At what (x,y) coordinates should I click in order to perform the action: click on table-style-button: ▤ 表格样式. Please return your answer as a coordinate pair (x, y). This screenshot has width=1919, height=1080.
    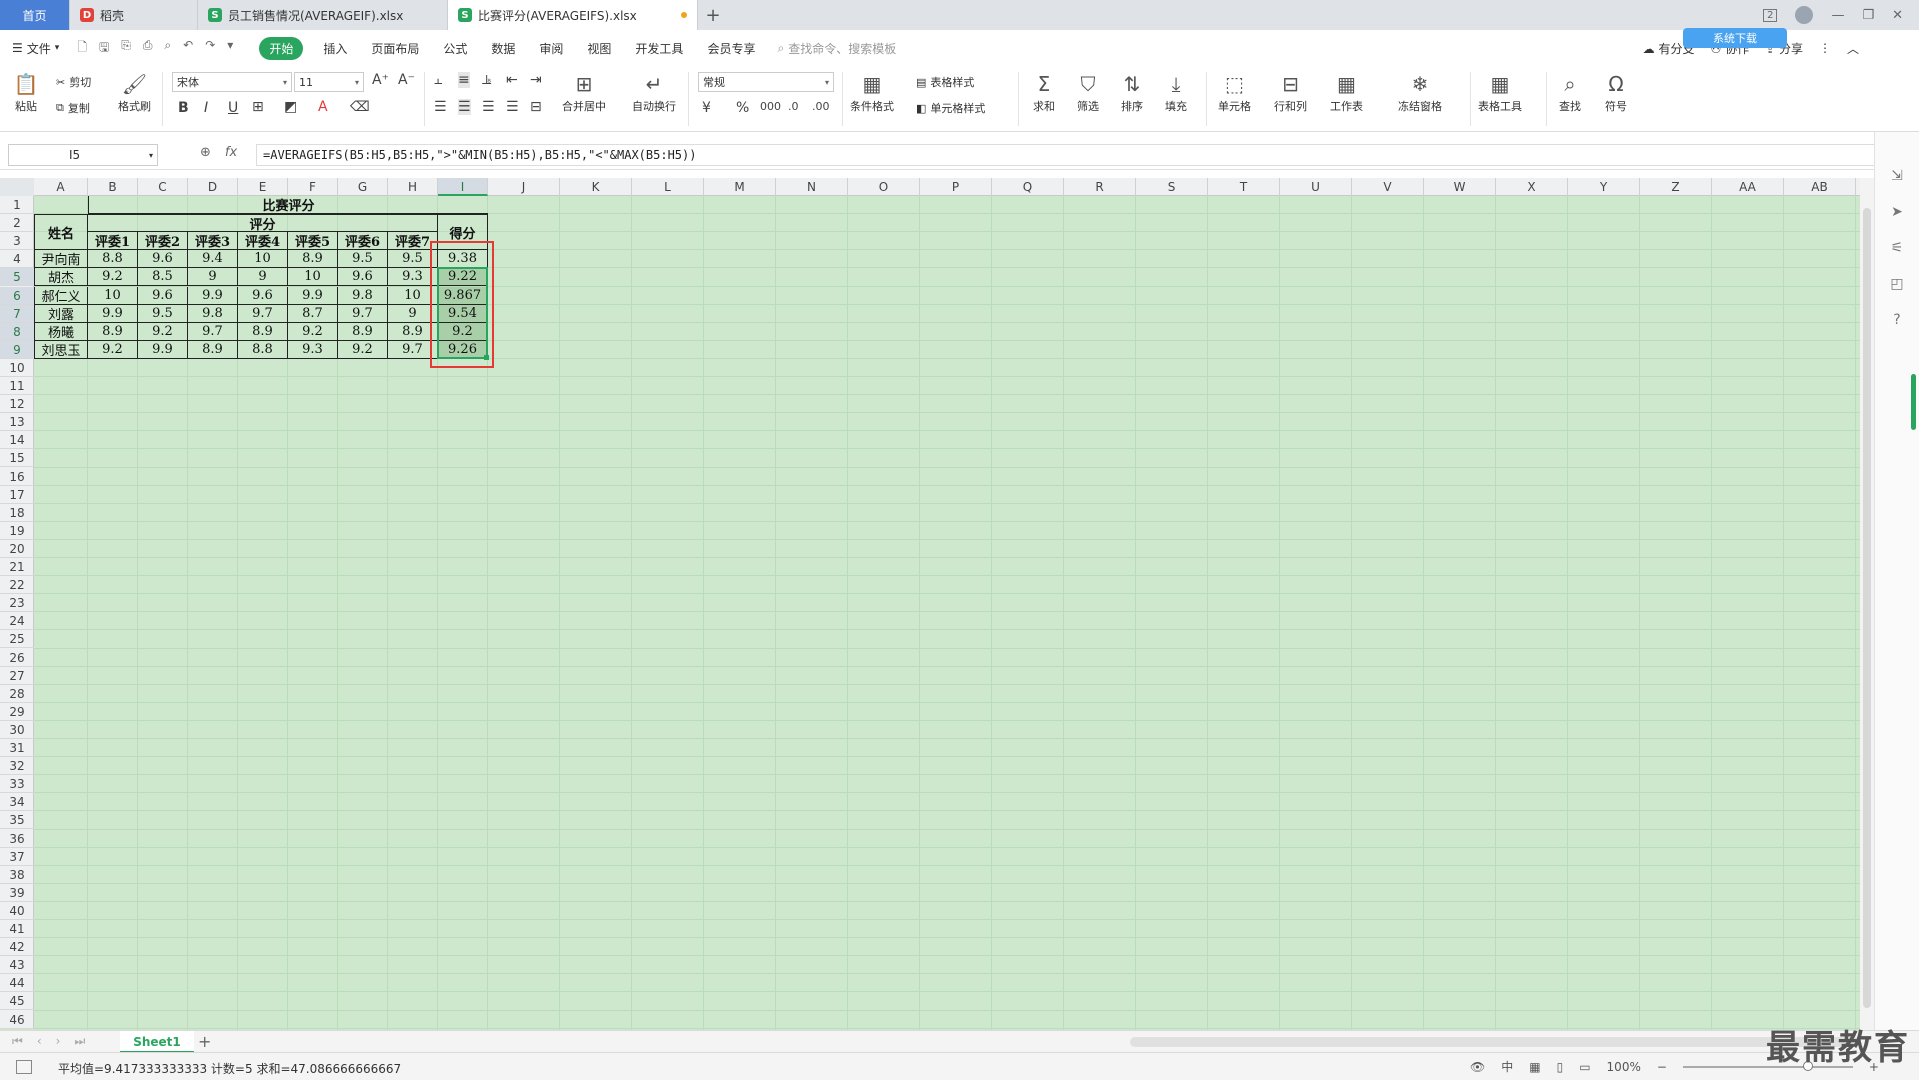
    Looking at the image, I should click on (945, 82).